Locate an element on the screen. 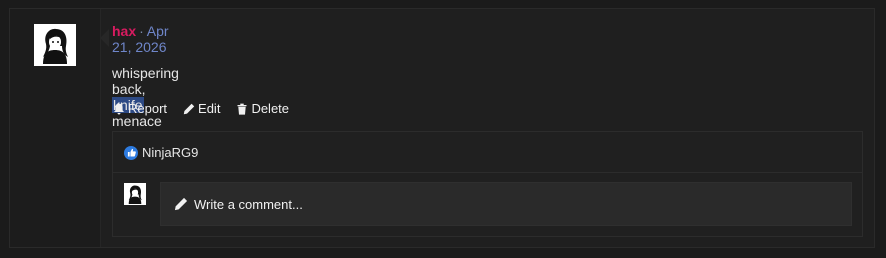 The height and width of the screenshot is (258, 886). edit-button: Edit is located at coordinates (201, 108).